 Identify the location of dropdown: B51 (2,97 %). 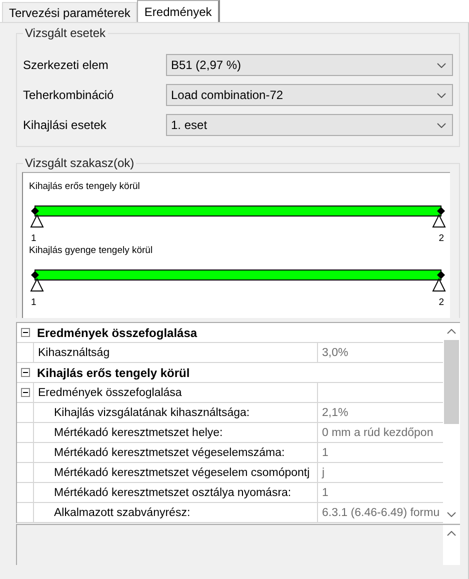
(309, 65).